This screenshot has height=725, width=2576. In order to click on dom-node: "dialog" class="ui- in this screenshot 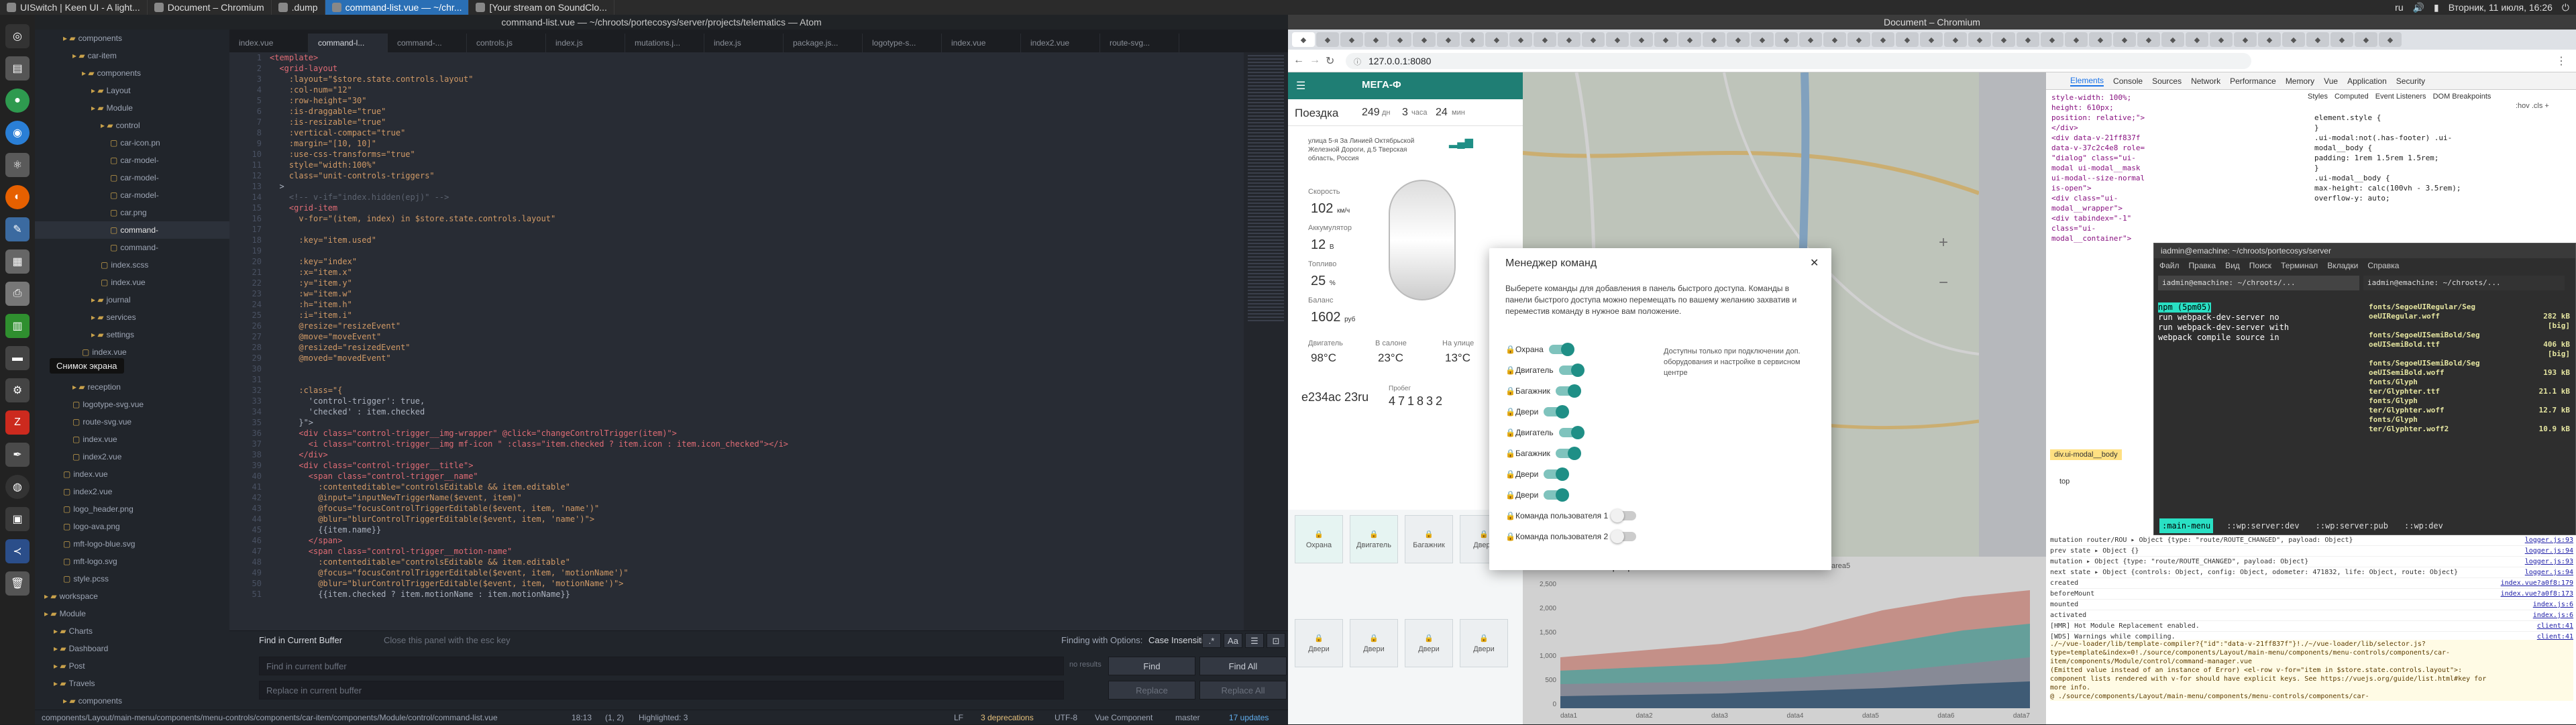, I will do `click(2178, 158)`.